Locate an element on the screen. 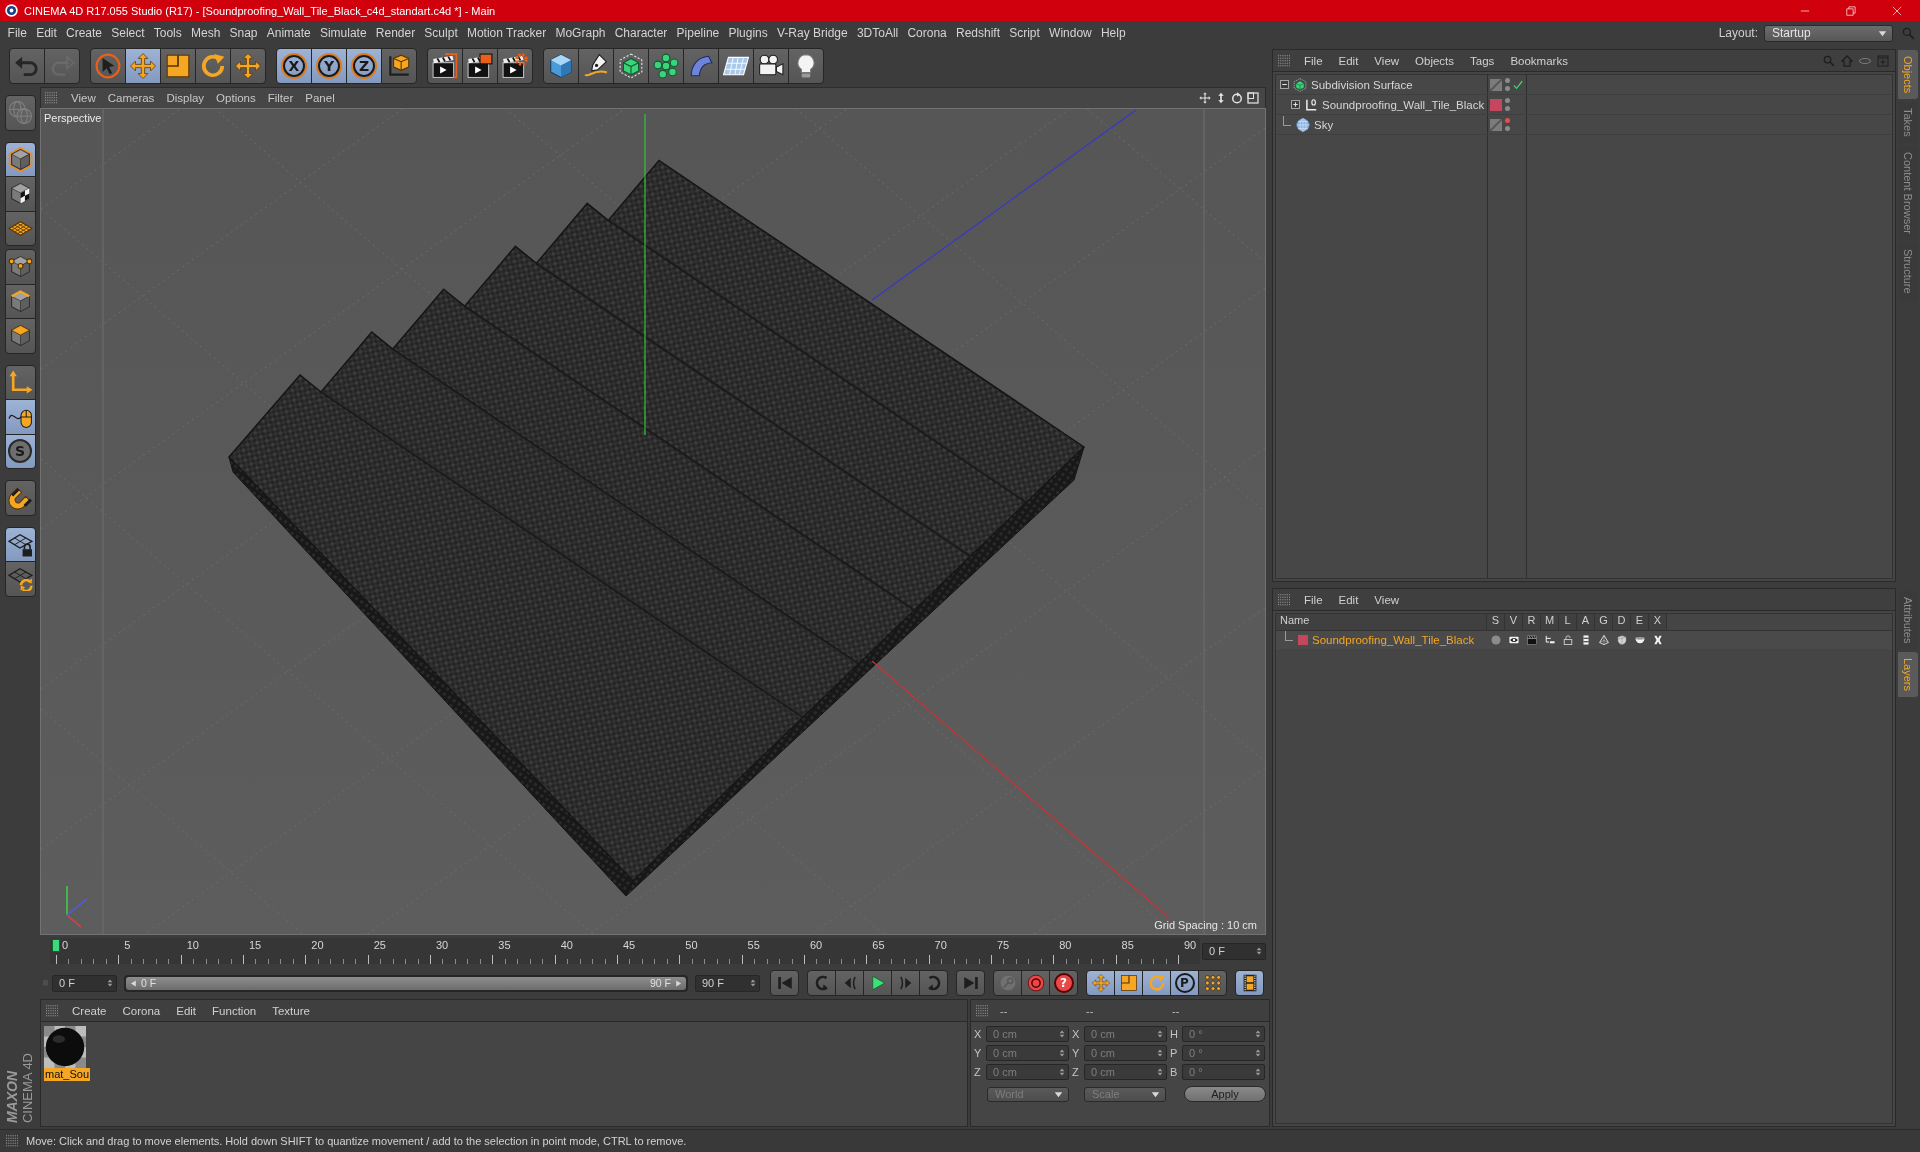 The image size is (1920, 1152). previous-key-button is located at coordinates (821, 983).